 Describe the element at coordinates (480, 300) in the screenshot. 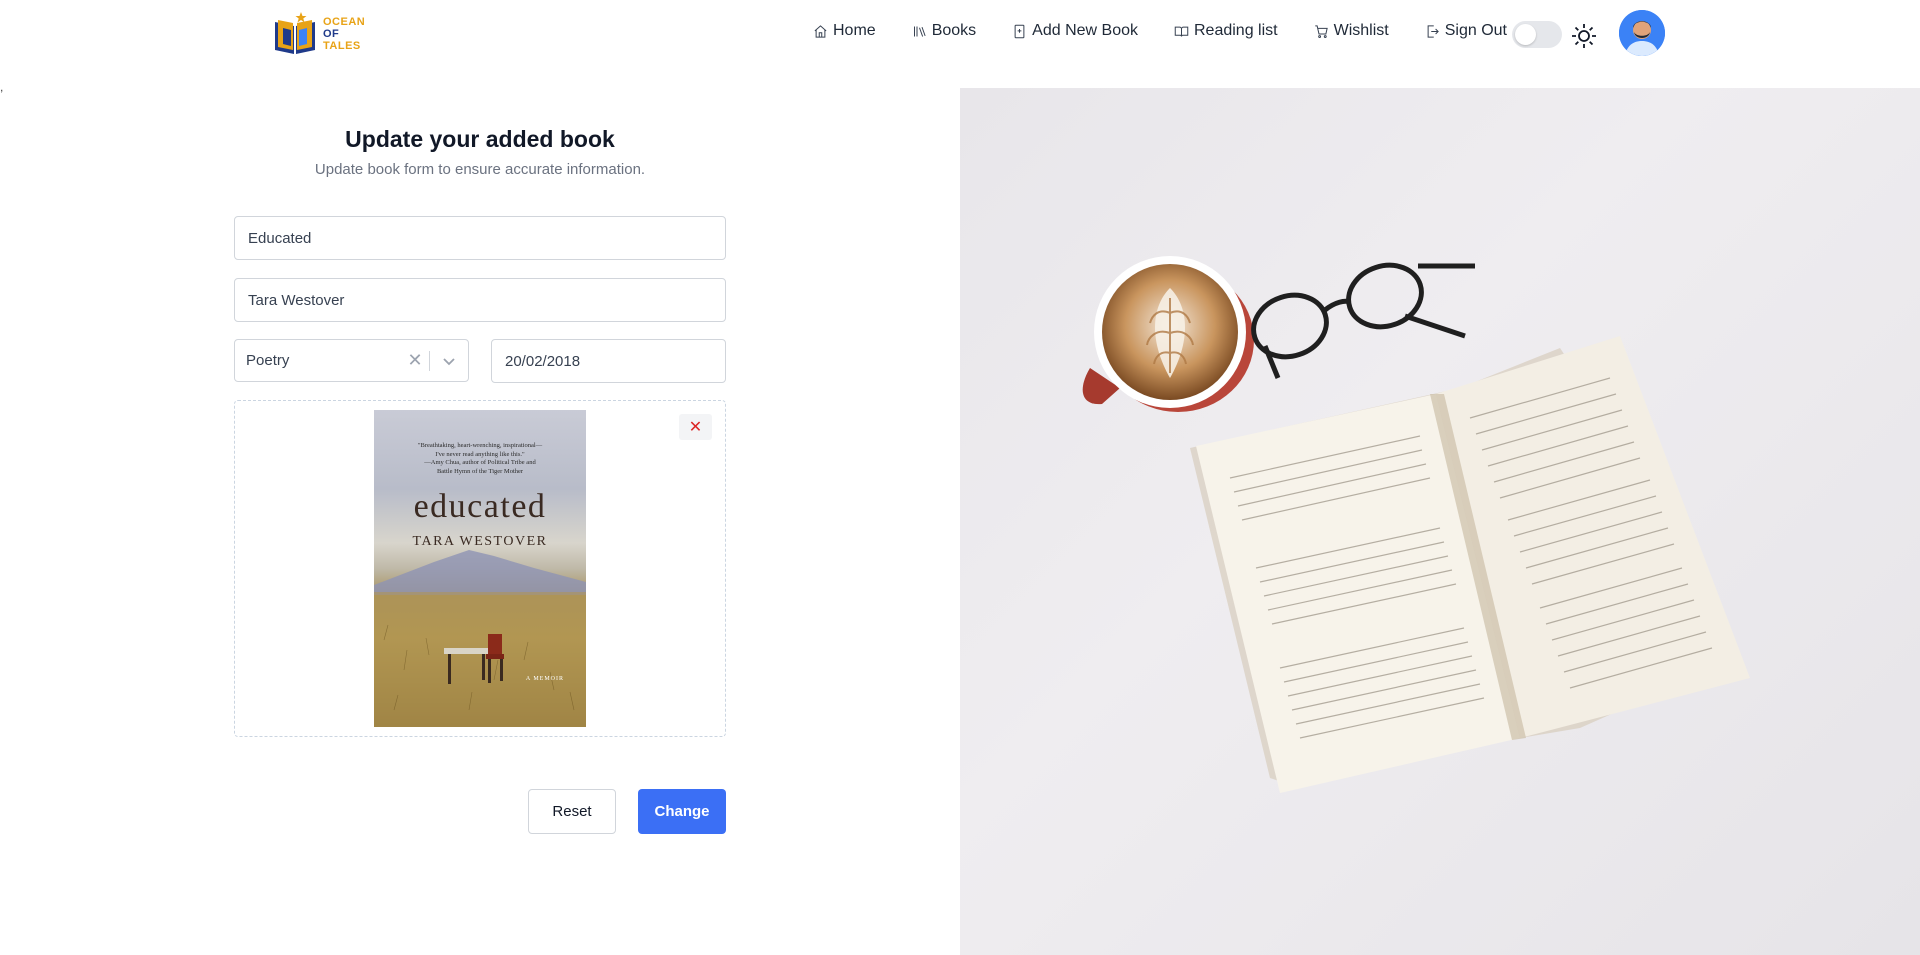

I see `author-input: Tara Westover` at that location.